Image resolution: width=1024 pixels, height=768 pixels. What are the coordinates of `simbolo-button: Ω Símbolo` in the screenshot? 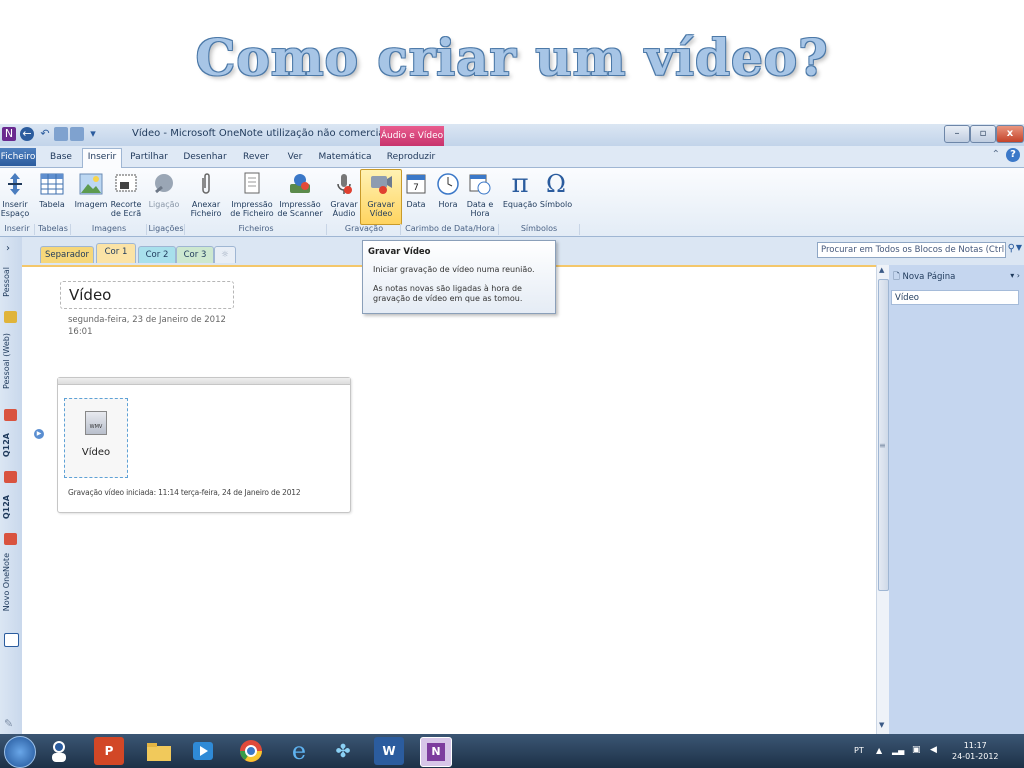 It's located at (556, 196).